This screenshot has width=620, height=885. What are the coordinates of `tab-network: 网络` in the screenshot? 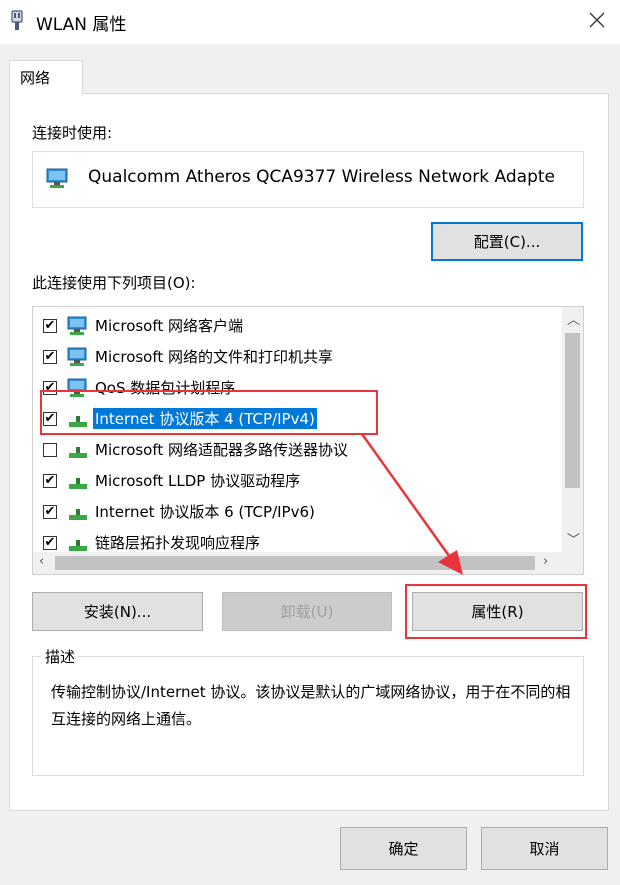 It's located at (46, 77).